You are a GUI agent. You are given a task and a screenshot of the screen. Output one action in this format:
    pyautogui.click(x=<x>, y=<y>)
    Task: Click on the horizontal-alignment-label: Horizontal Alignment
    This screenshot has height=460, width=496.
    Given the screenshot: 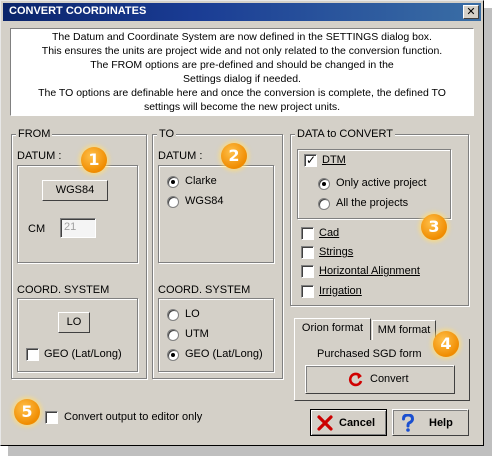 What is the action you would take?
    pyautogui.click(x=369, y=271)
    